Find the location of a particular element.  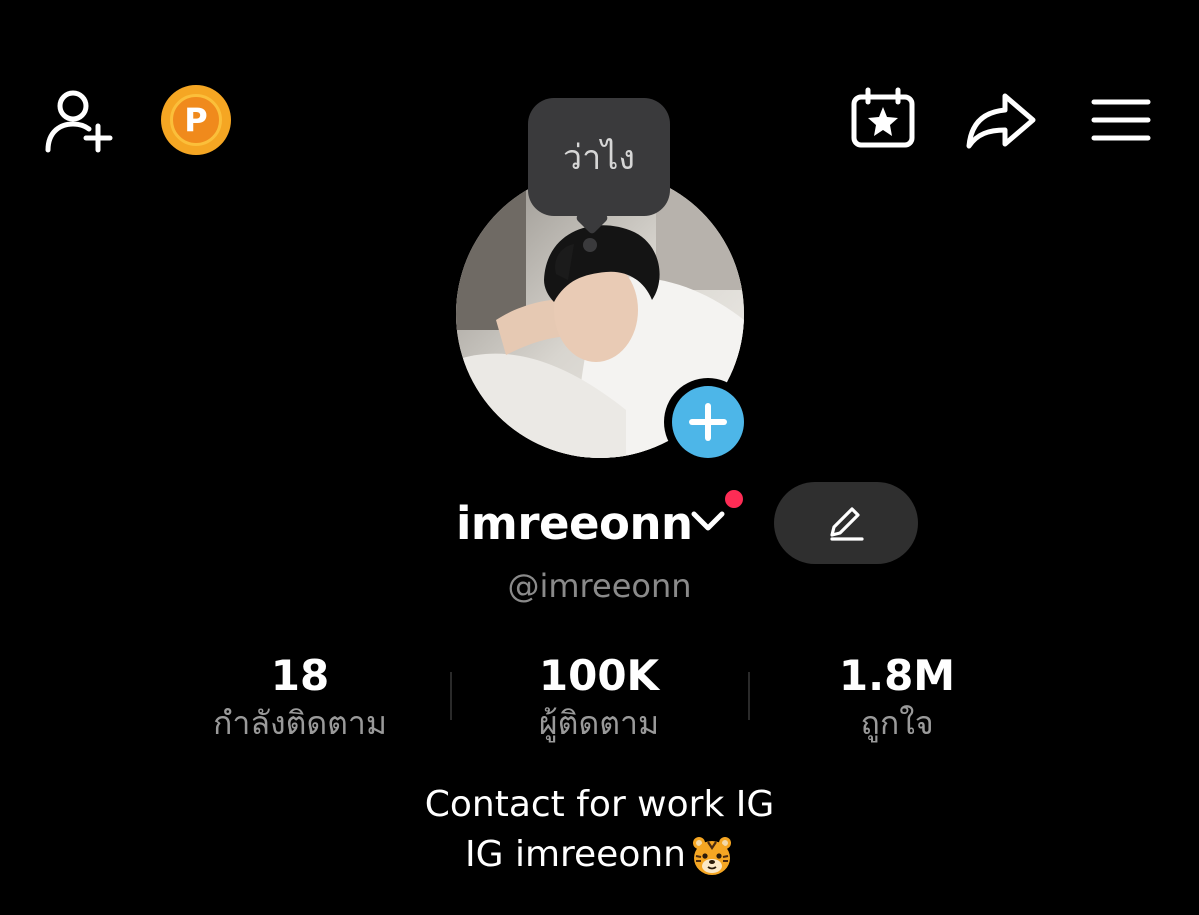

plus-icon is located at coordinates (708, 422).